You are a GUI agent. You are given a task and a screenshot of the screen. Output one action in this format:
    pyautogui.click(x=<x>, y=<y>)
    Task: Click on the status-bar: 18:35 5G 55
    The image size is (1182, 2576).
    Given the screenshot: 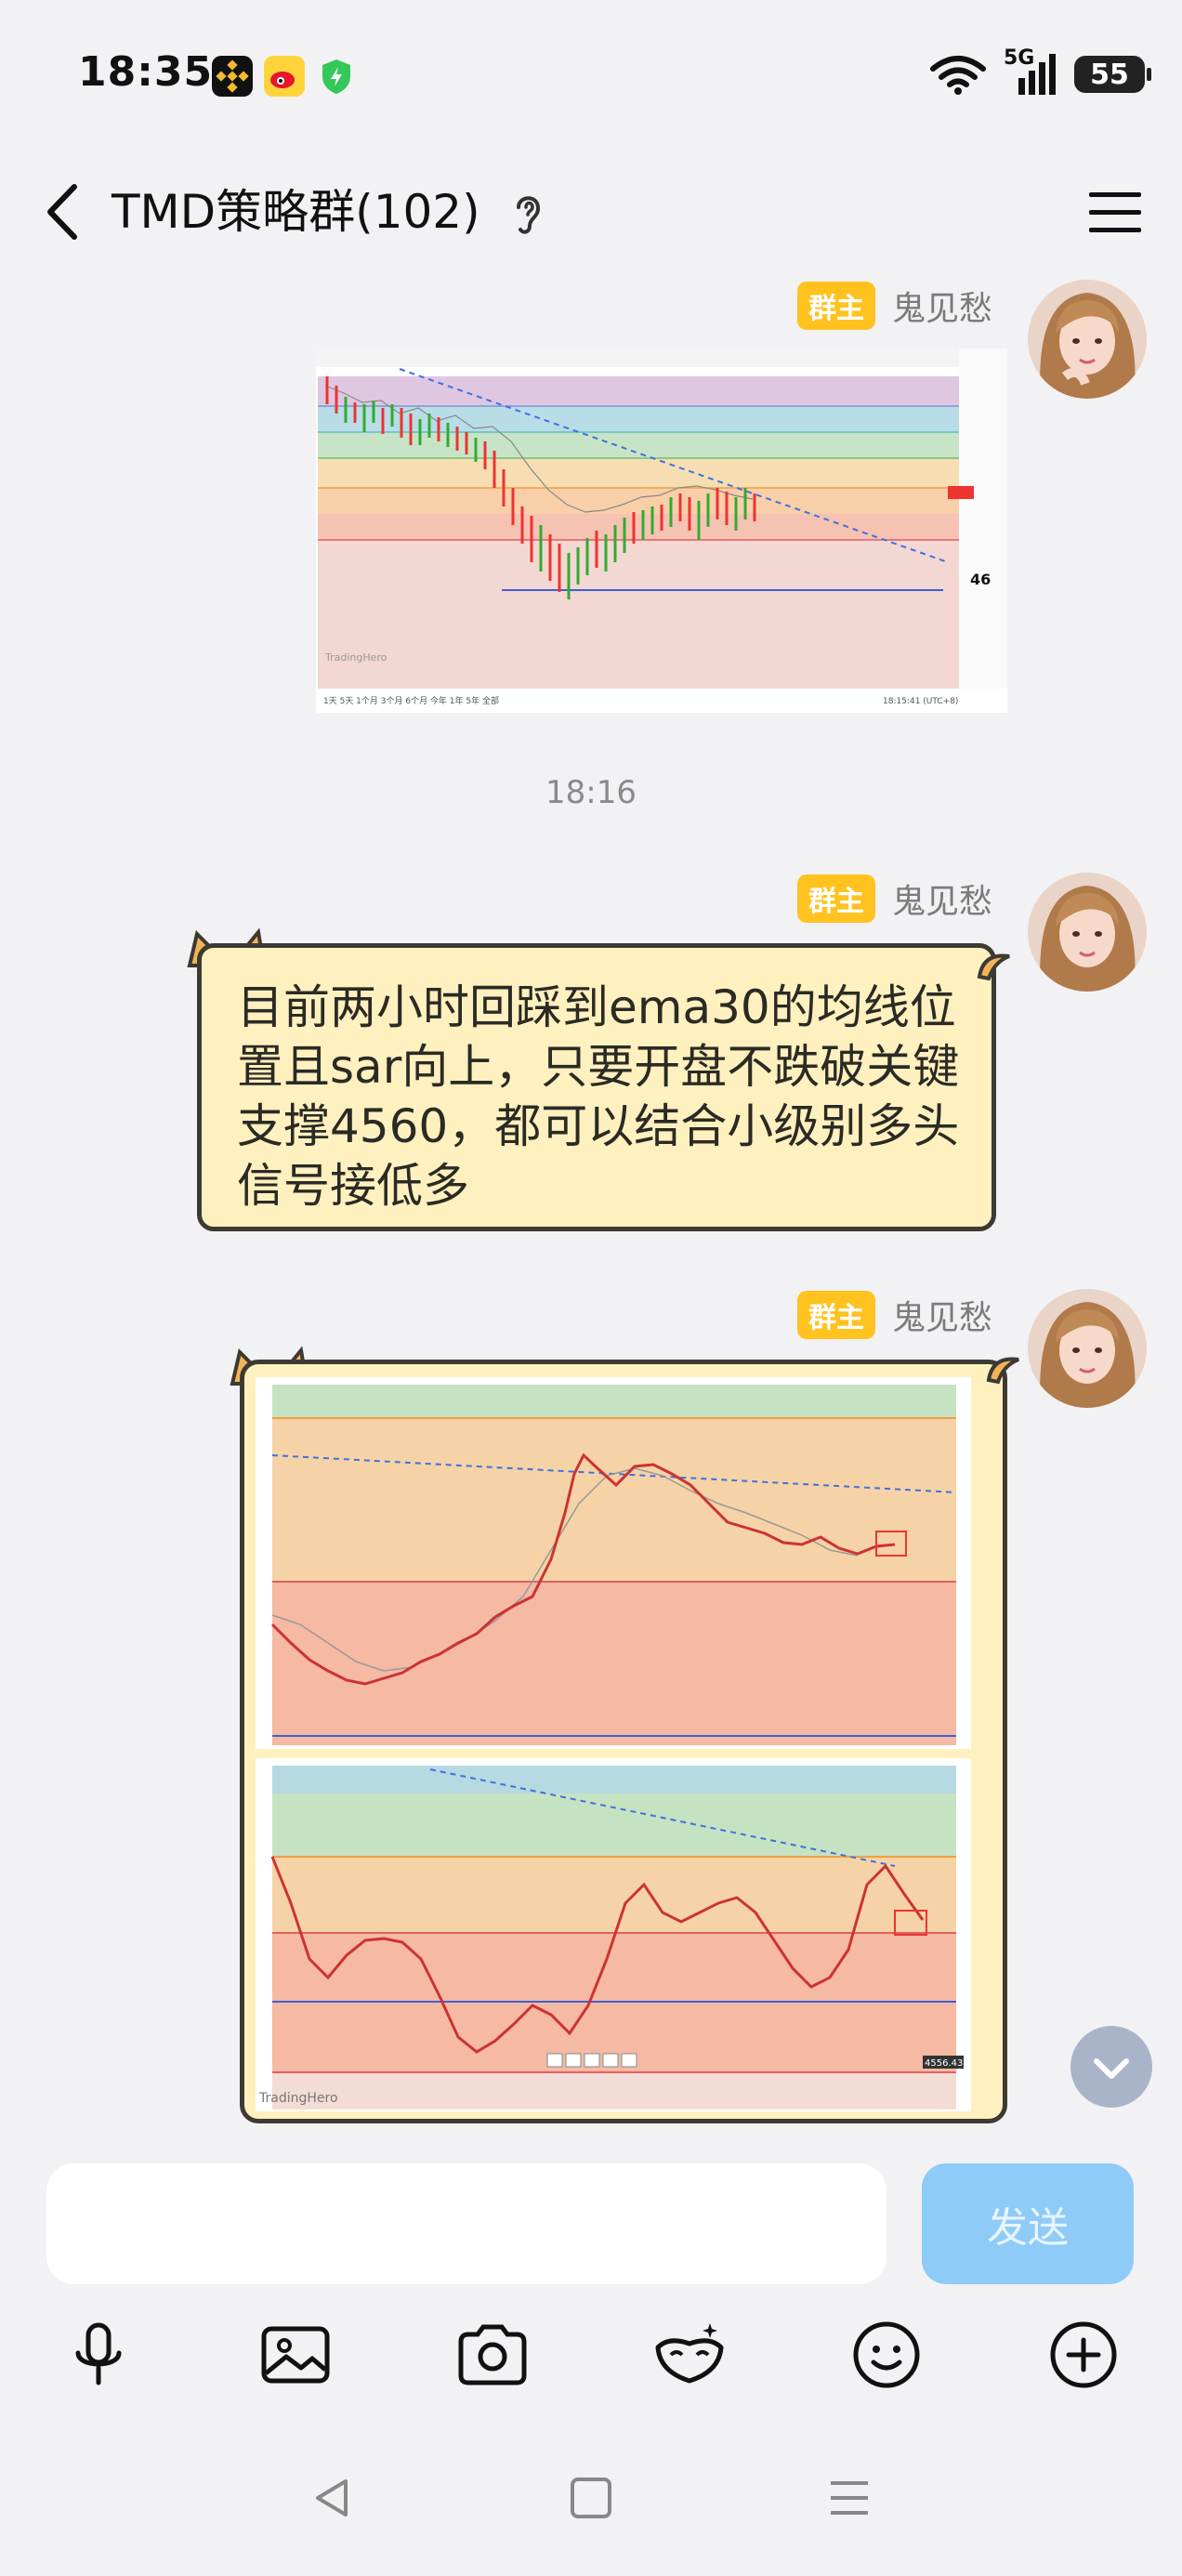 What is the action you would take?
    pyautogui.click(x=591, y=76)
    